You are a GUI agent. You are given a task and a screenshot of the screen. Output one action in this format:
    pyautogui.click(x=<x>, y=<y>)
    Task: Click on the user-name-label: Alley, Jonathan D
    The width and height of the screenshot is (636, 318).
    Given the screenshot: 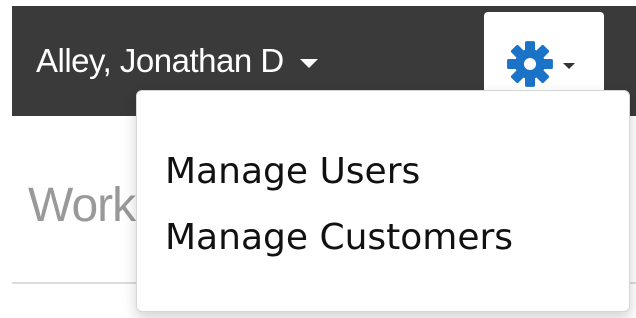 What is the action you would take?
    pyautogui.click(x=160, y=60)
    